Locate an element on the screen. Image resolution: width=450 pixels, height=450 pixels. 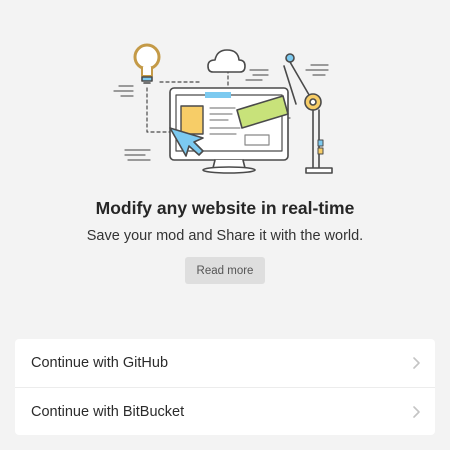
continue-with-bitbucket-button: Continue with BitBucket is located at coordinates (225, 411).